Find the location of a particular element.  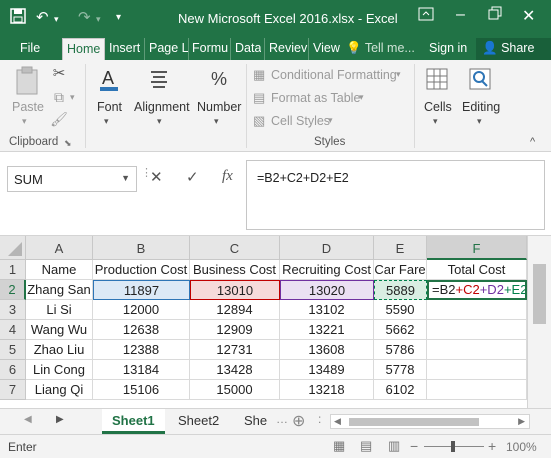

cell-a4: Wang Wu is located at coordinates (59, 330).